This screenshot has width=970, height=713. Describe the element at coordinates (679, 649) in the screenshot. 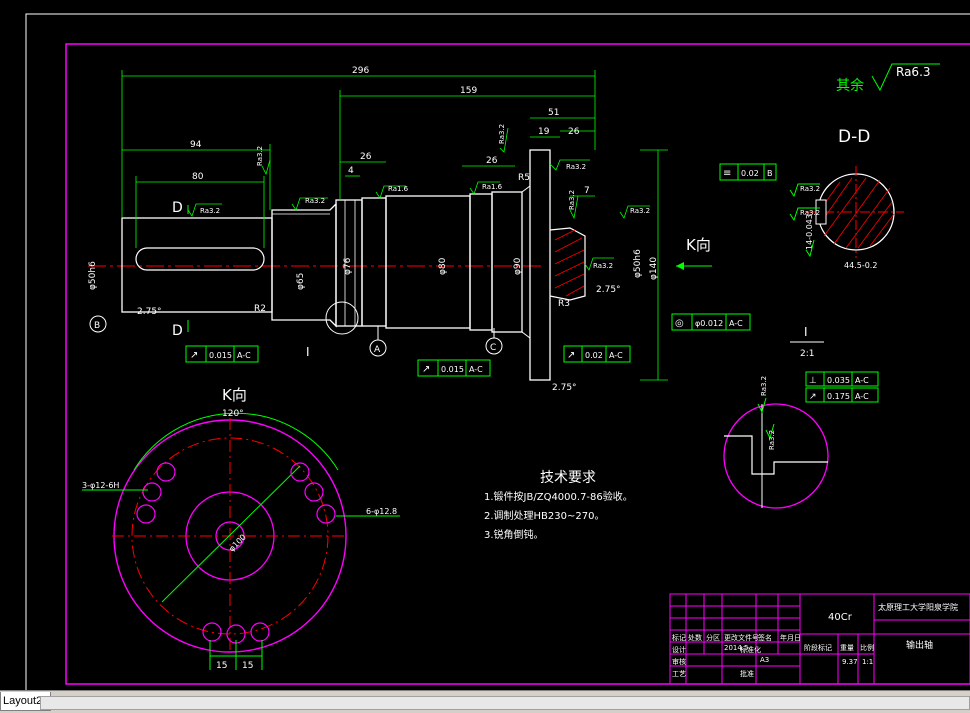

I see `svg-text: 设计` at that location.